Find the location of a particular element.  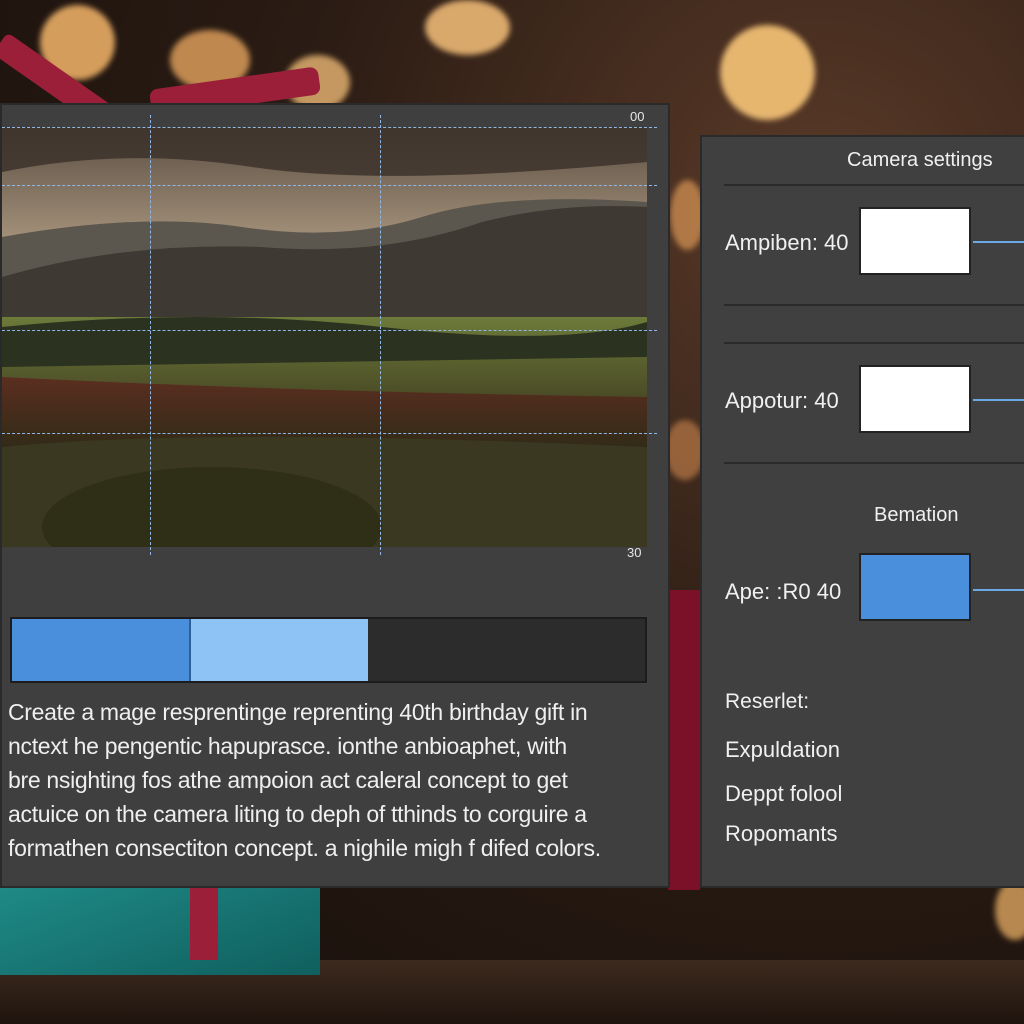

section-header: Bemation is located at coordinates (916, 515).